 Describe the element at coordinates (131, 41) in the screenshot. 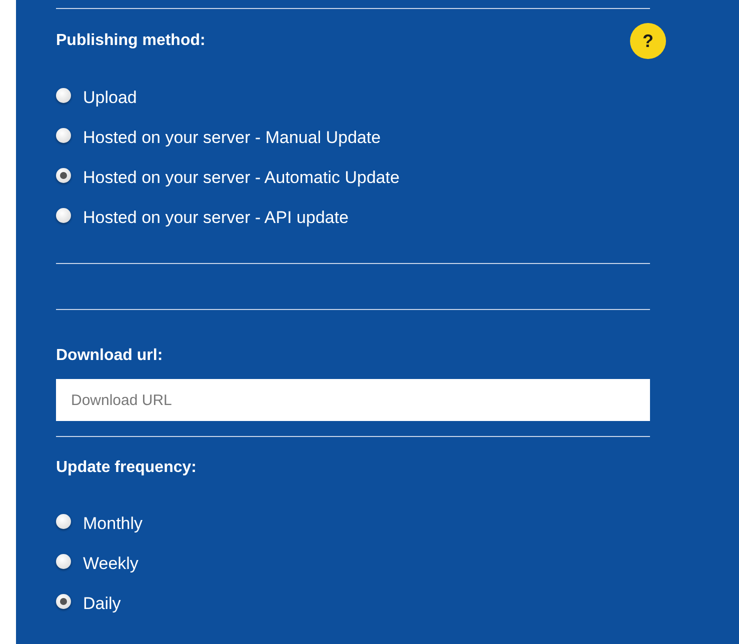

I see `field-label: Publishing method:` at that location.